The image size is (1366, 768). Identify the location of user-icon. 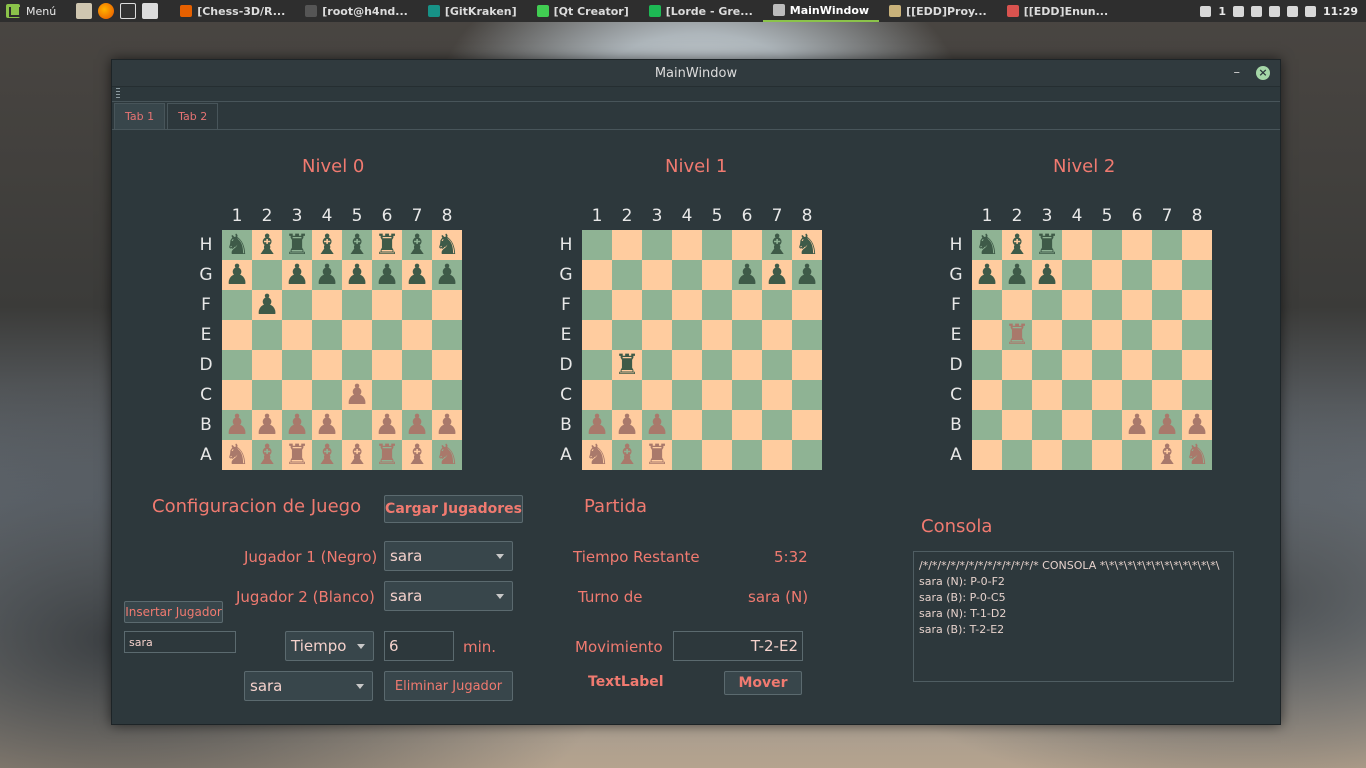
(1238, 11).